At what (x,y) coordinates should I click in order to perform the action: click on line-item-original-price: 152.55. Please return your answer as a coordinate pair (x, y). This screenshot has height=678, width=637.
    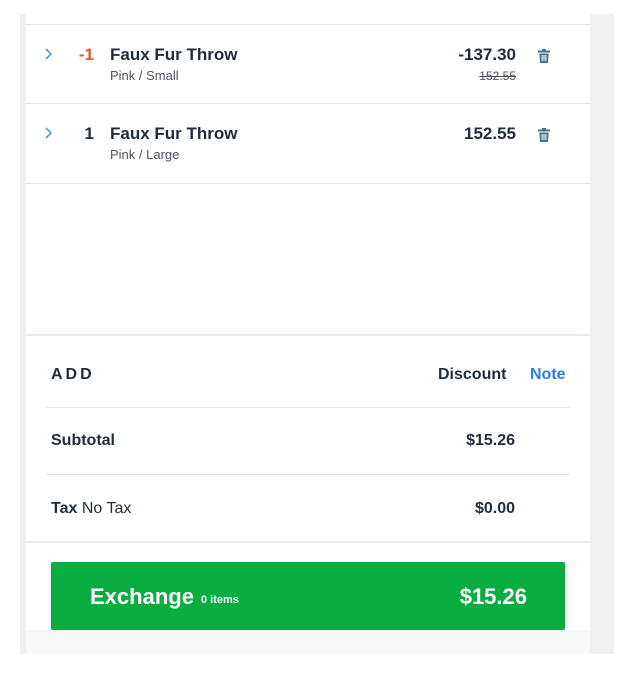
    Looking at the image, I should click on (497, 76).